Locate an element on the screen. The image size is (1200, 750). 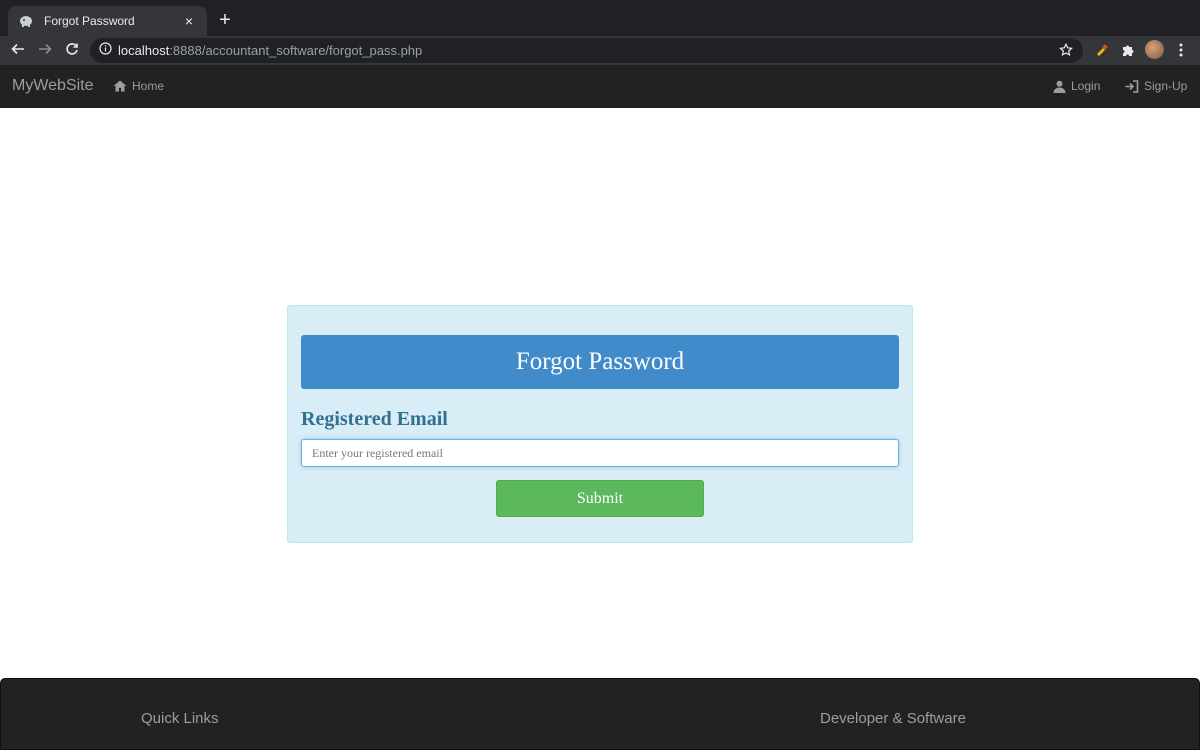
home-icon is located at coordinates (120, 86).